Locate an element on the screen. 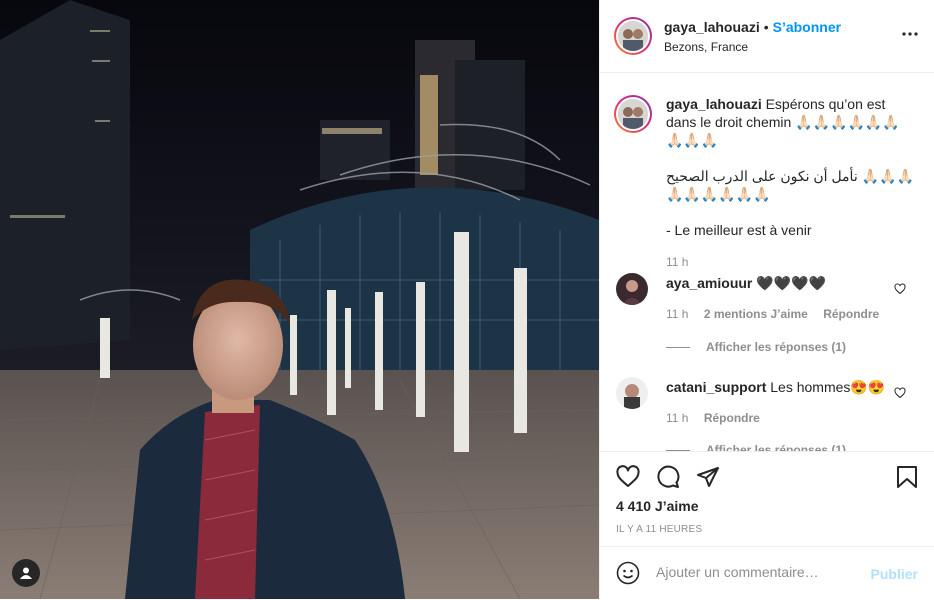  caption-line-3: - Le meilleur est à venir is located at coordinates (739, 230).